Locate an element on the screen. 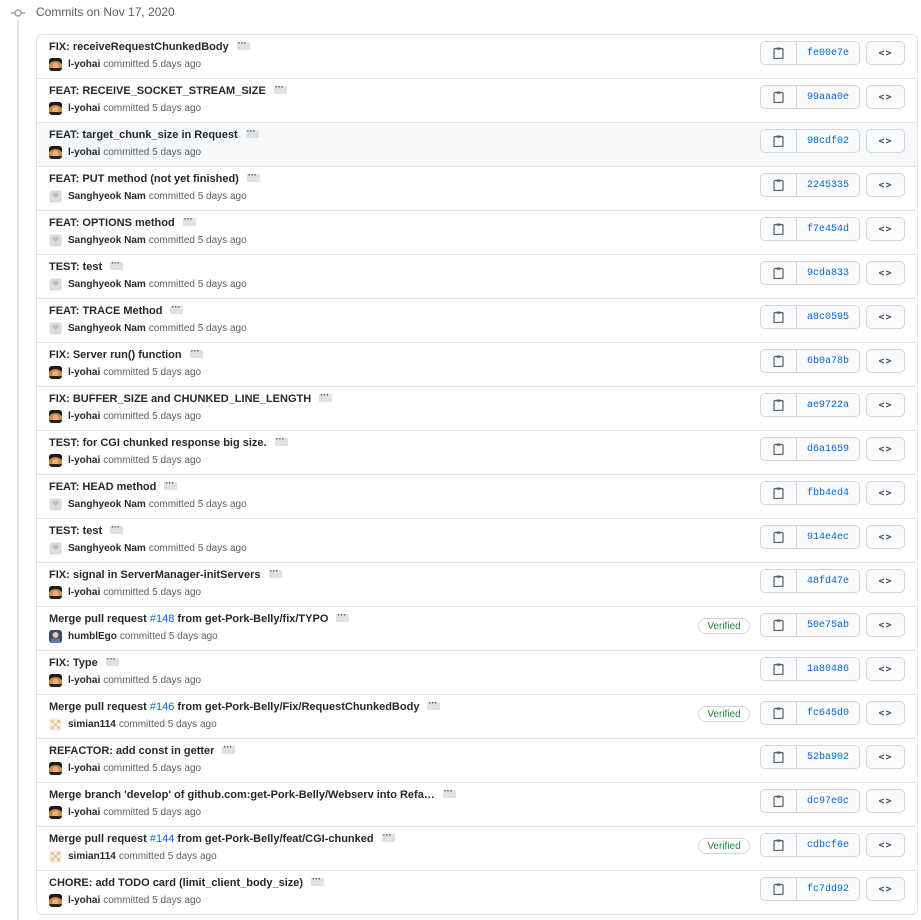 The height and width of the screenshot is (920, 921). commit-sha-link: 9cda833 is located at coordinates (828, 273).